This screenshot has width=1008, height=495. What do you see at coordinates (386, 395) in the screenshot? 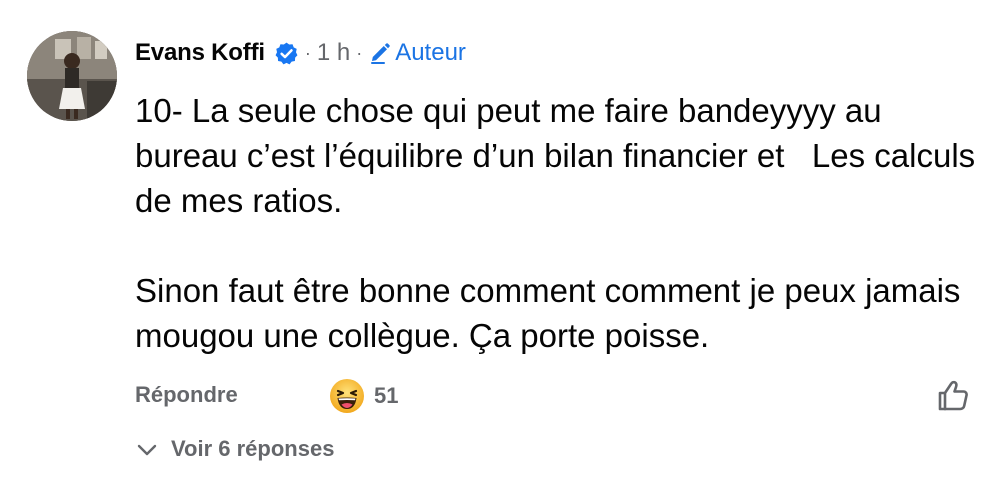
I see `reaction-count: 51` at bounding box center [386, 395].